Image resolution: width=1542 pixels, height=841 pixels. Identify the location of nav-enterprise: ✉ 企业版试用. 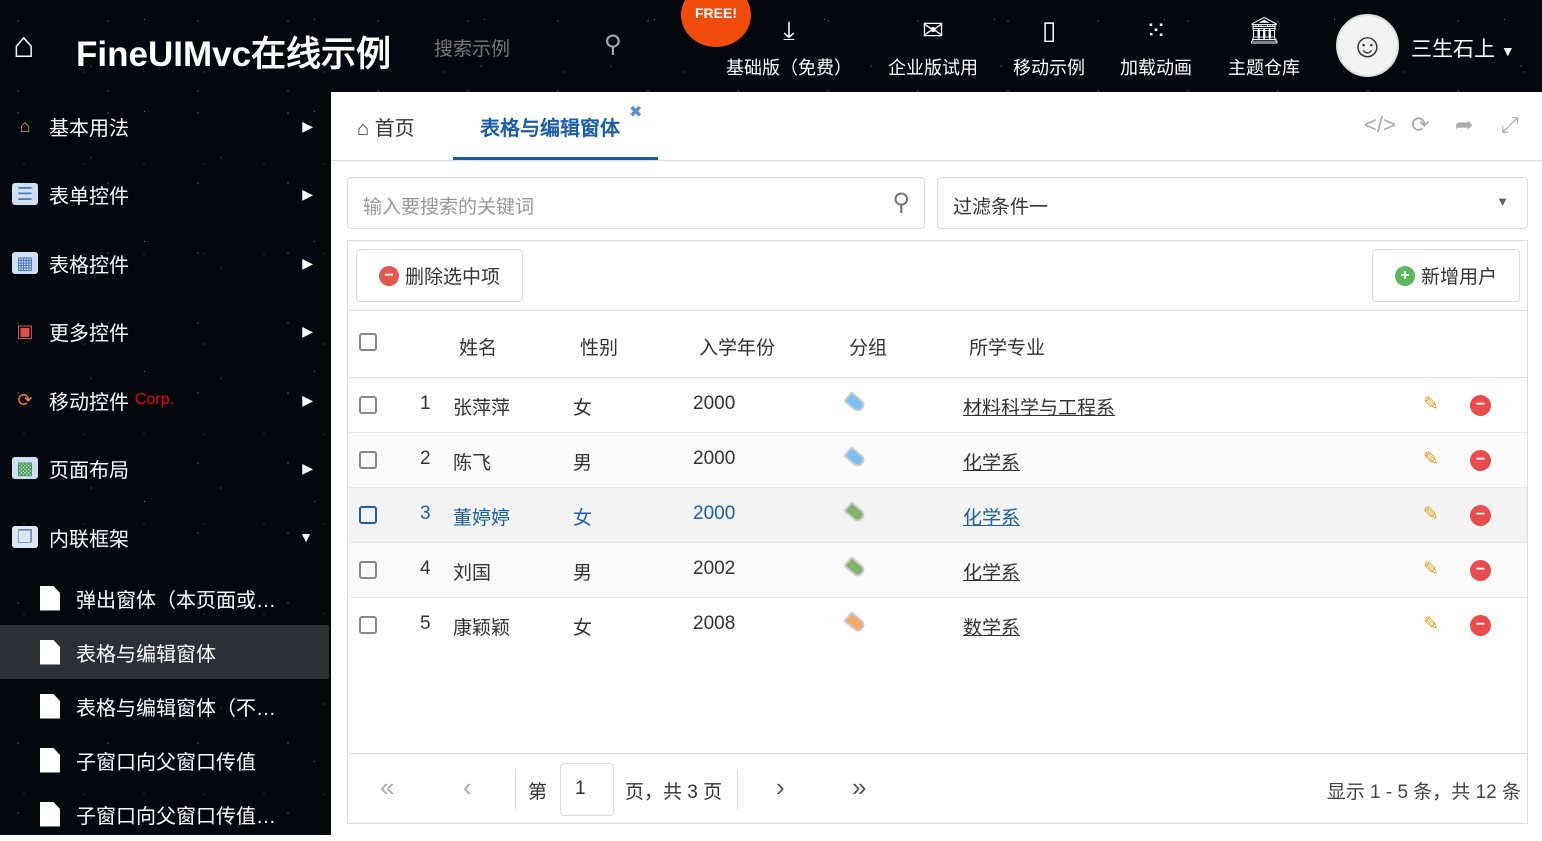
(933, 46).